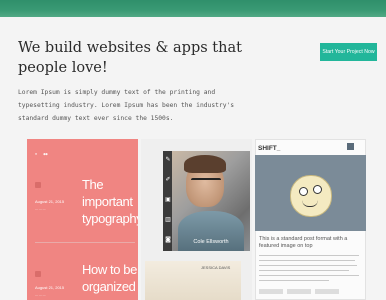 The width and height of the screenshot is (386, 300). I want to click on pencil-icon: ✎, so click(168, 160).